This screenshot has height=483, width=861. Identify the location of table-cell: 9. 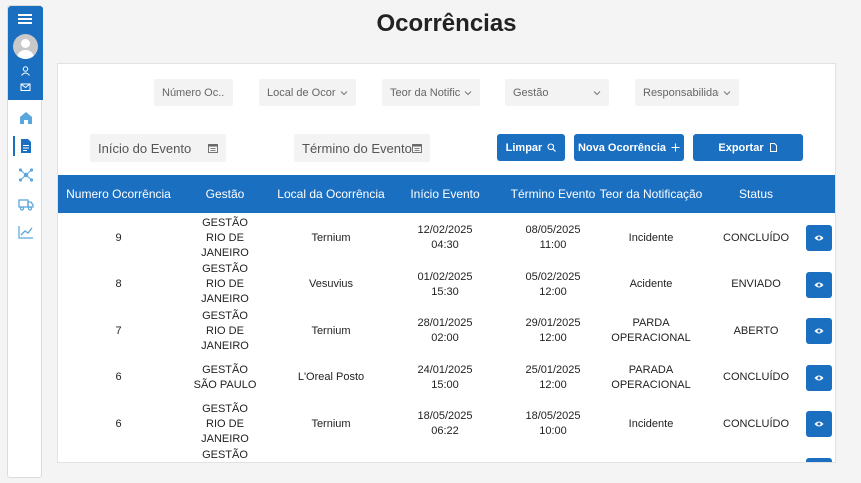
(118, 237).